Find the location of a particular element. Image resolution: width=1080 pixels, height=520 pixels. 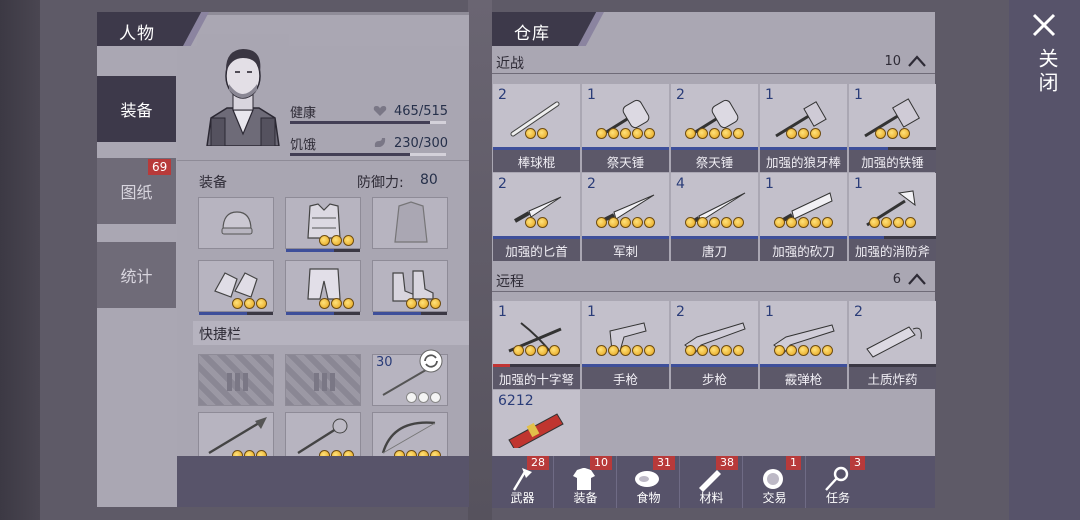

character-title: 人物 is located at coordinates (137, 34).